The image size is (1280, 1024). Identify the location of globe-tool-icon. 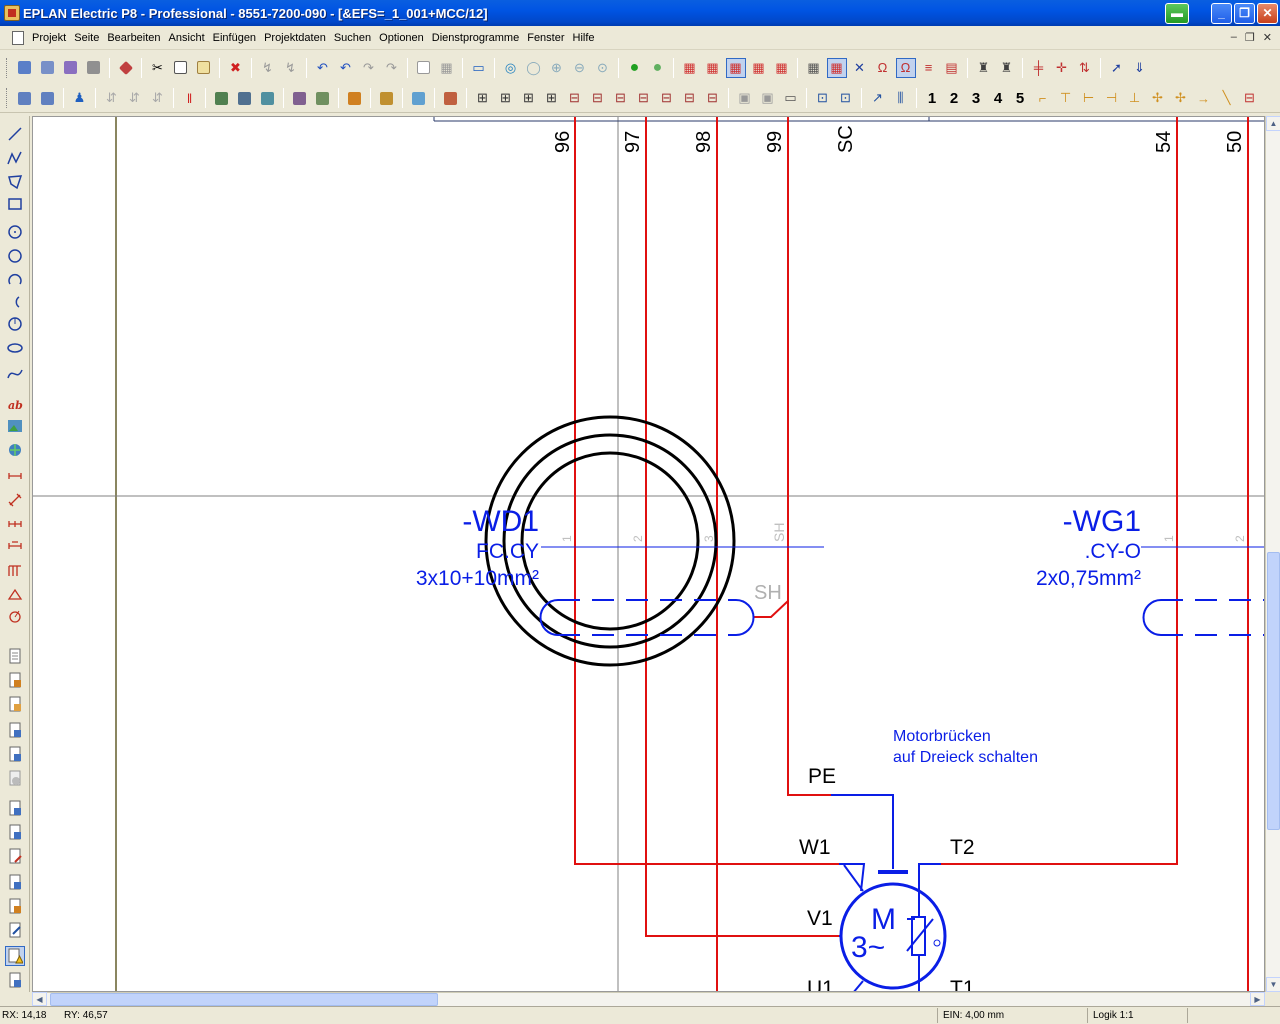
(15, 450).